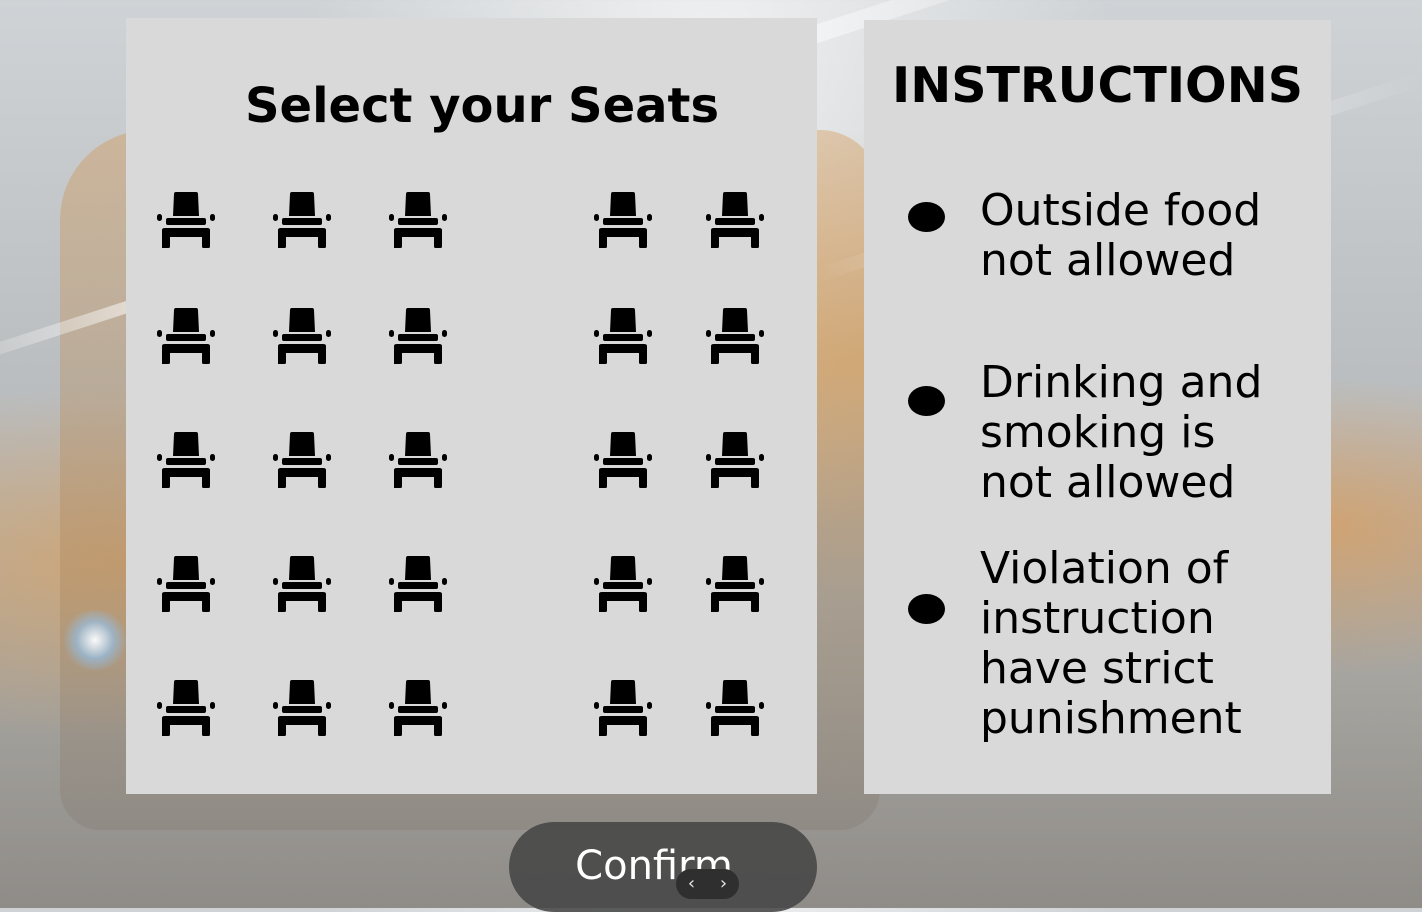 Image resolution: width=1422 pixels, height=912 pixels. Describe the element at coordinates (654, 866) in the screenshot. I see `confirm-button-label: Confirm` at that location.